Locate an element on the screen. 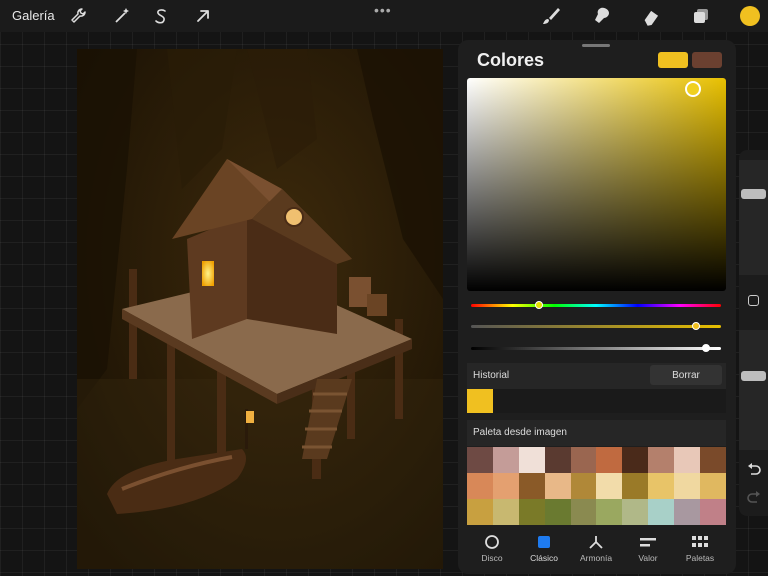 The image size is (768, 576). selection-icon is located at coordinates (161, 16).